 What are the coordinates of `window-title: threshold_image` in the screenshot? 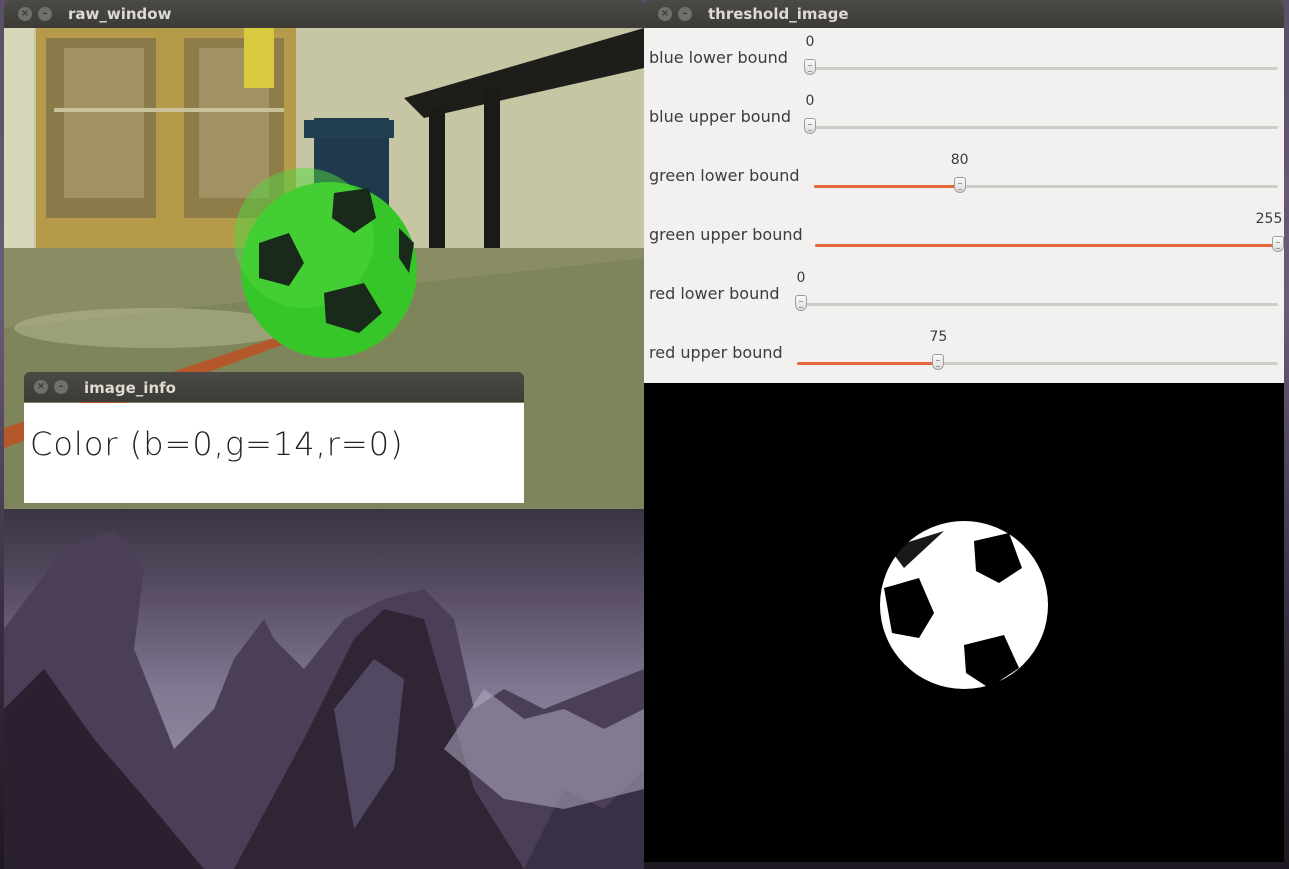 It's located at (778, 14).